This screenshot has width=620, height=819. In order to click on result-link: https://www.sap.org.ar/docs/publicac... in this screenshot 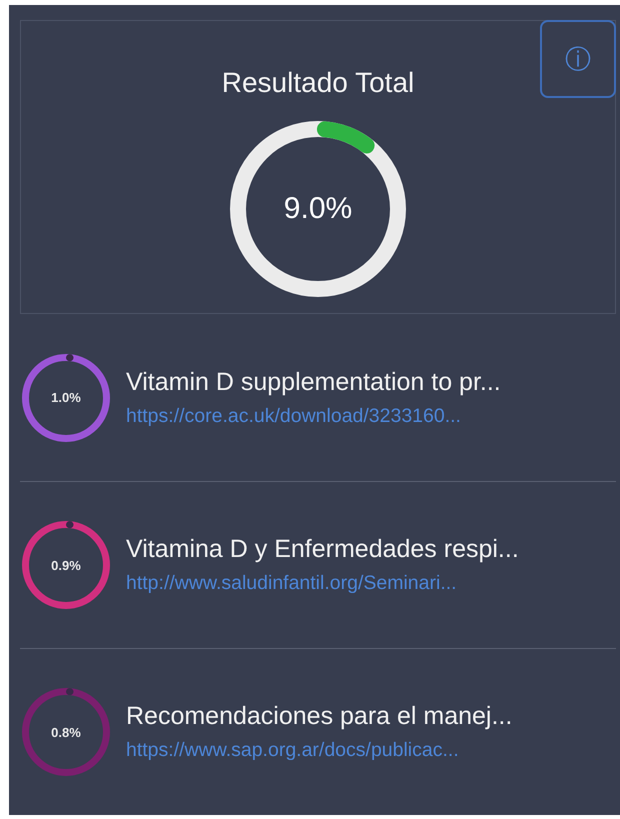, I will do `click(319, 750)`.